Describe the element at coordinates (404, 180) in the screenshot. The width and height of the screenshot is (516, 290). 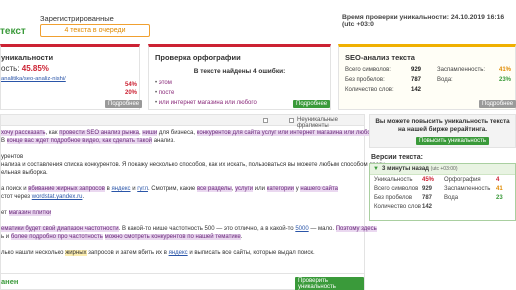
I see `version-row: Уникальность 45%` at that location.